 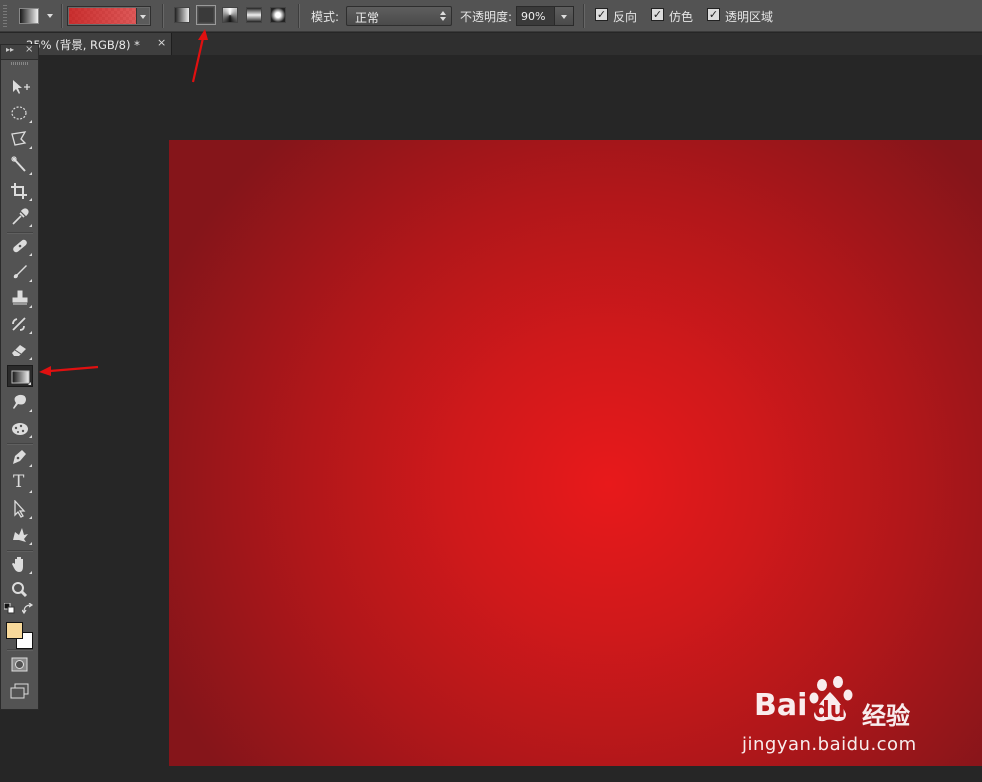 I want to click on brush-icon, so click(x=20, y=272).